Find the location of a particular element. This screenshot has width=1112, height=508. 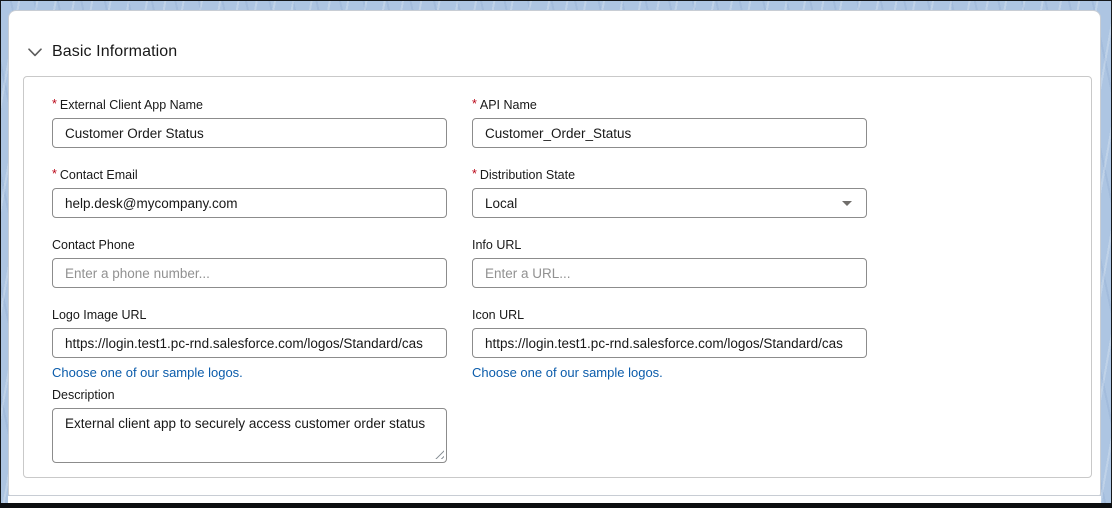

choose-sample-icons-link: Choose one of our sample logos. is located at coordinates (567, 372).